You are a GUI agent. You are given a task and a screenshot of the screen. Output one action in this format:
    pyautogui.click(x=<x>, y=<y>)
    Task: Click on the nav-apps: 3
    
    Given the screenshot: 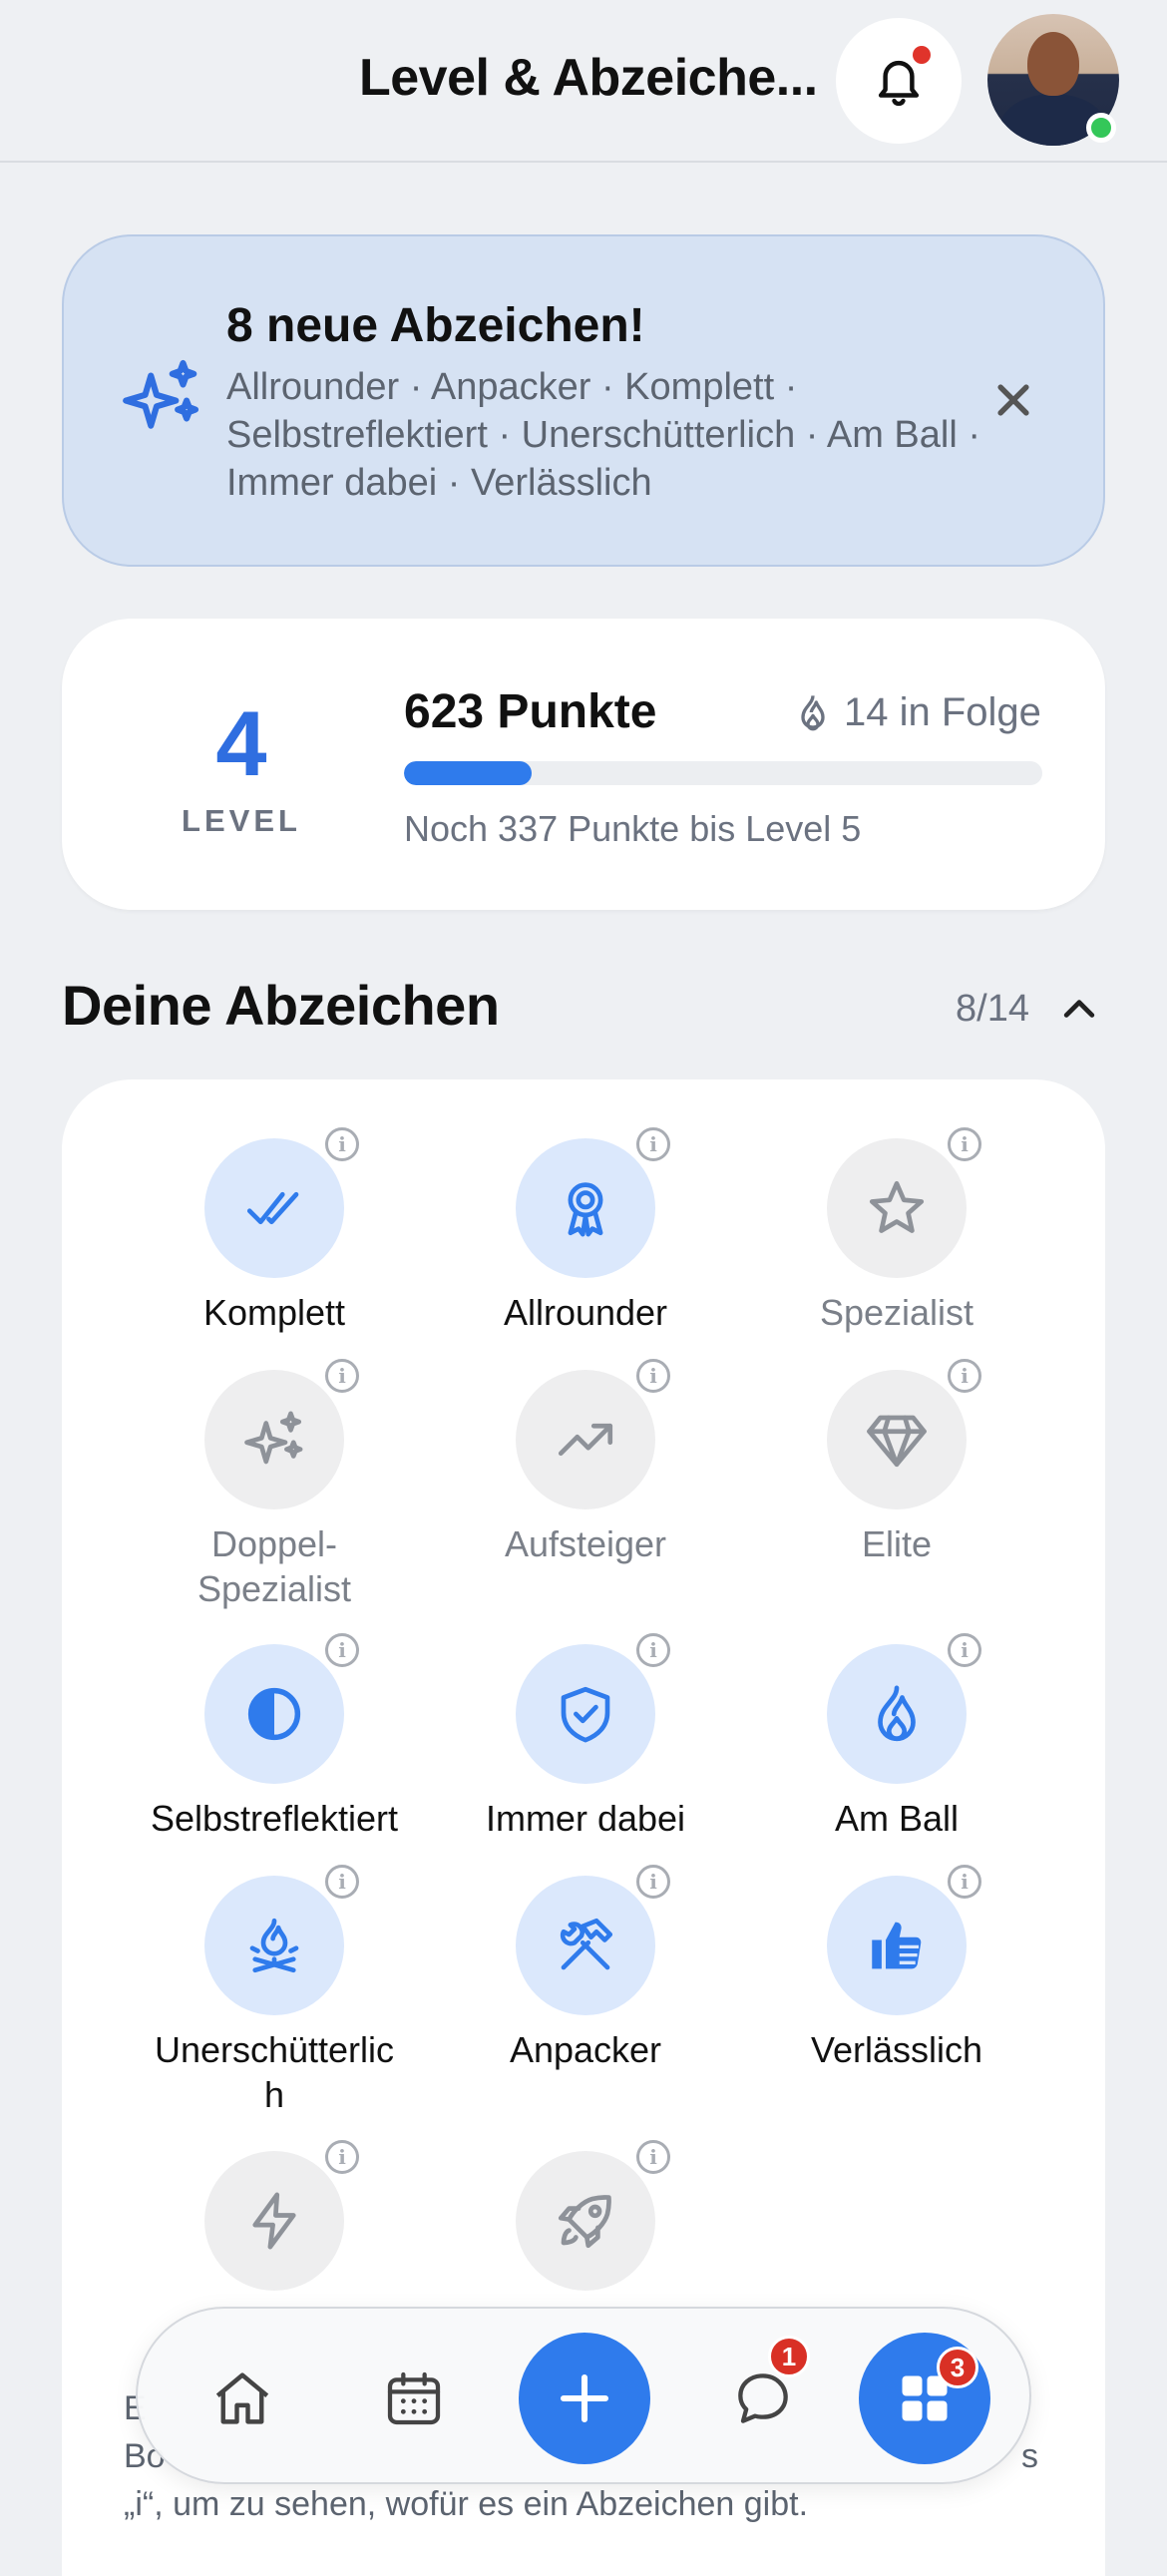 What is the action you would take?
    pyautogui.click(x=924, y=2398)
    